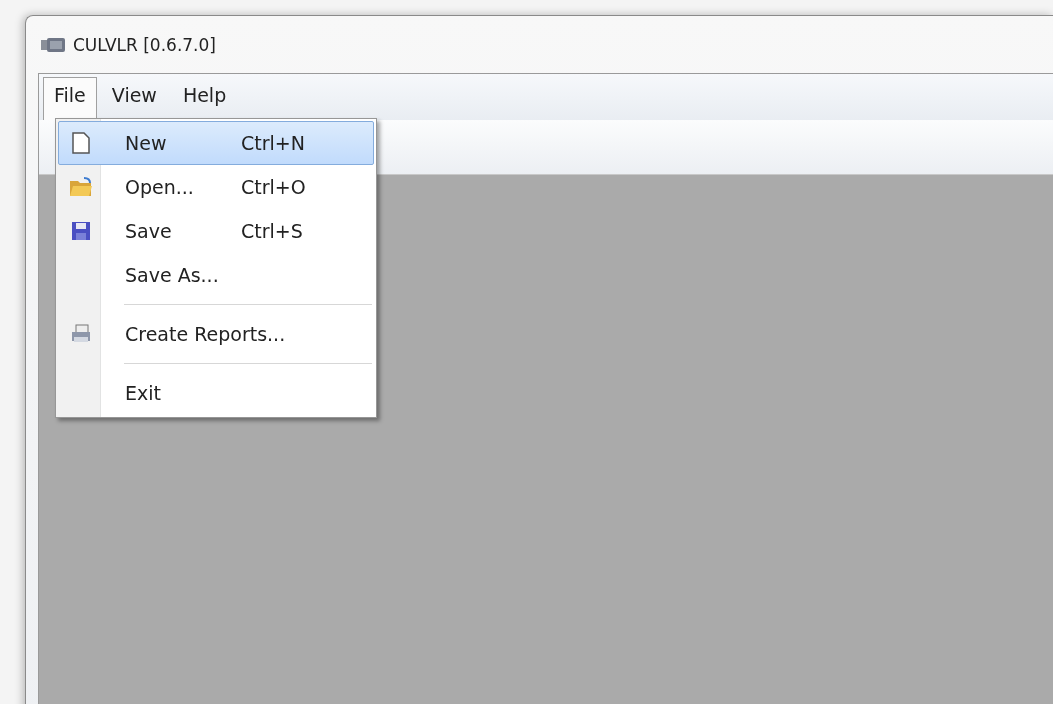 The image size is (1053, 704). Describe the element at coordinates (216, 143) in the screenshot. I see `menu-entry: New Ctrl+N` at that location.